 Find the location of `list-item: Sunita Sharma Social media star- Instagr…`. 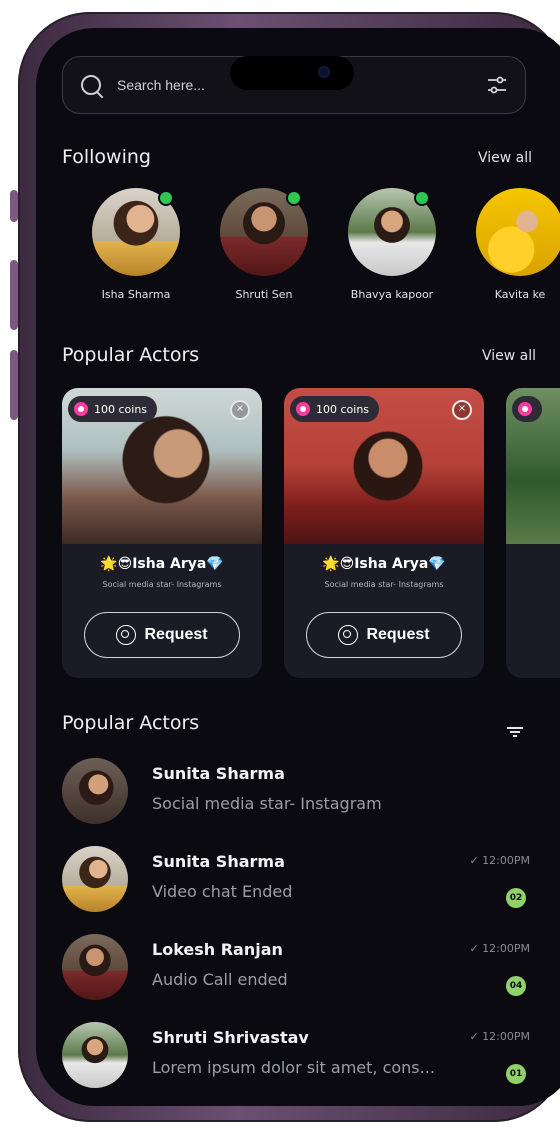

list-item: Sunita Sharma Social media star- Instagr… is located at coordinates (297, 798).